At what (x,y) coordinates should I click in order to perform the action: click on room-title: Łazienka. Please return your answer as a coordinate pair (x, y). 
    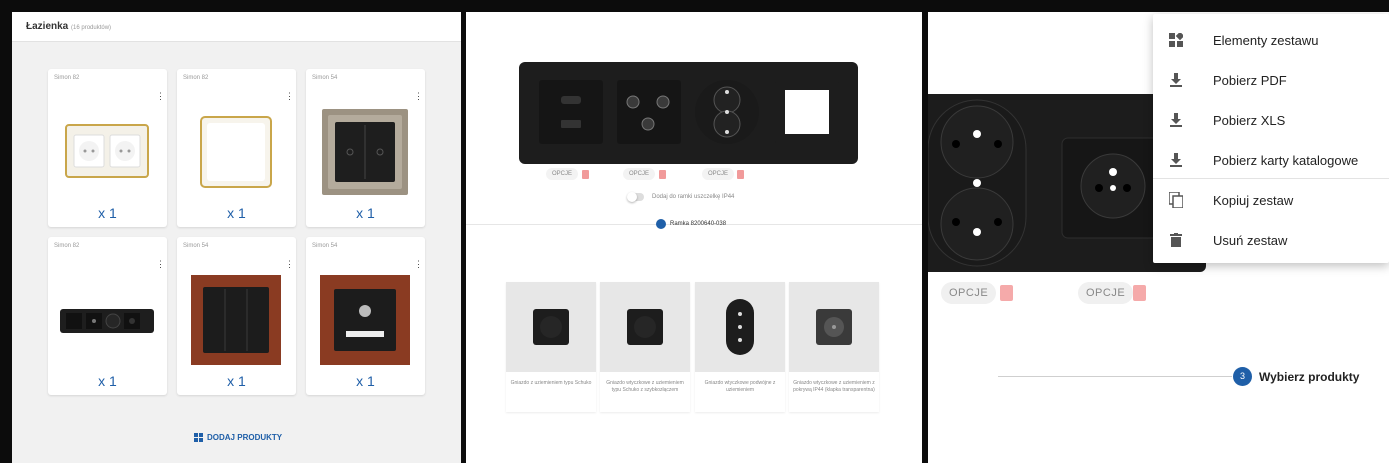
    Looking at the image, I should click on (47, 26).